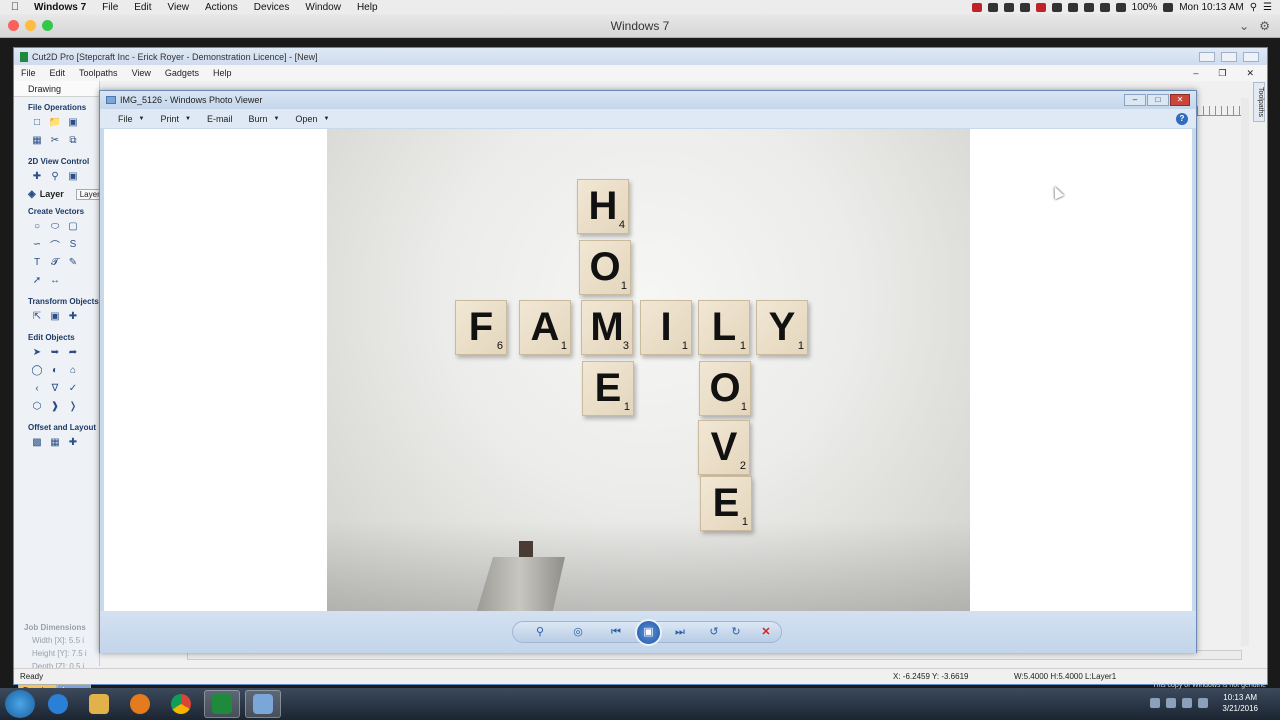 Image resolution: width=1280 pixels, height=720 pixels. Describe the element at coordinates (367, 7) in the screenshot. I see `mac-menu-help: Help` at that location.